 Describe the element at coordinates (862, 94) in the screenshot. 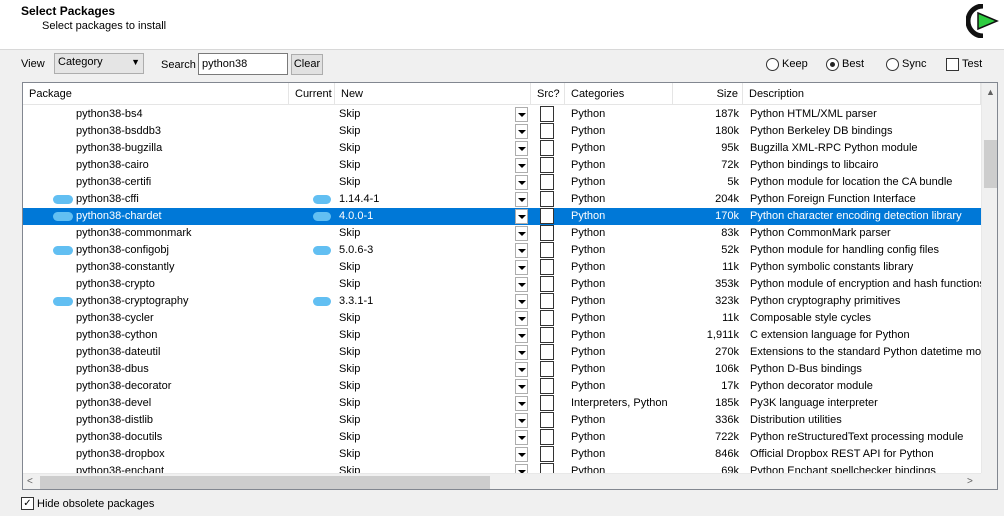

I see `column-header-description: Description` at that location.